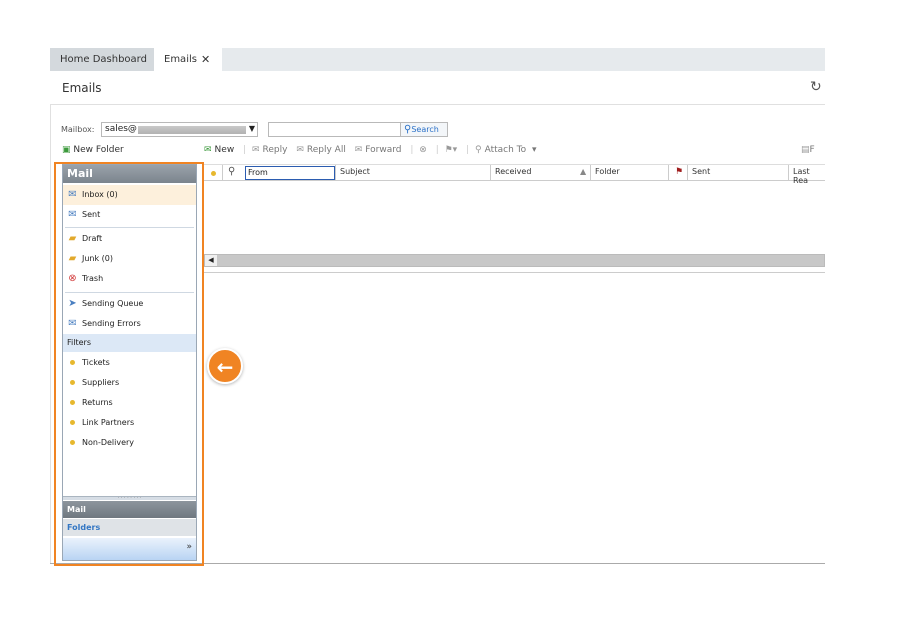  I want to click on column-header-last-read: Last Rea, so click(809, 176).